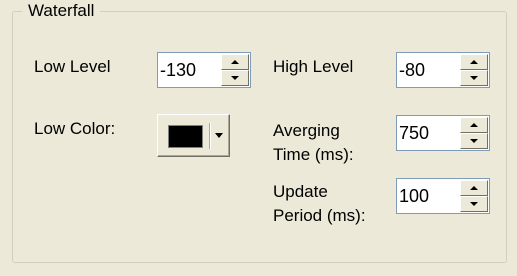 The height and width of the screenshot is (276, 517). I want to click on color-swatch, so click(185, 136).